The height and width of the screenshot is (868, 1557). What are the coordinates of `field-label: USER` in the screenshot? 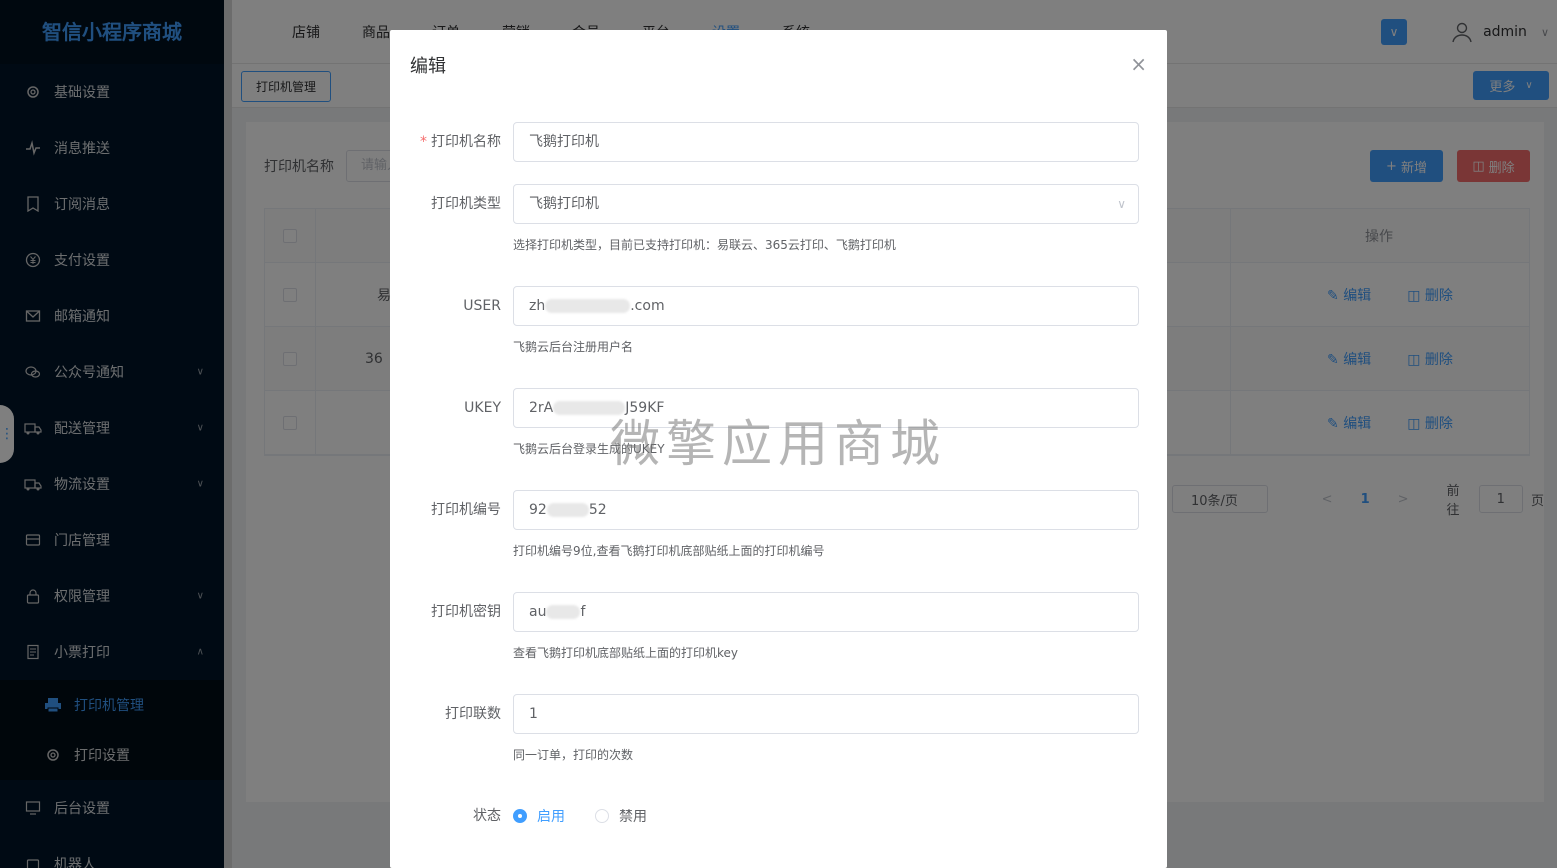 It's located at (482, 306).